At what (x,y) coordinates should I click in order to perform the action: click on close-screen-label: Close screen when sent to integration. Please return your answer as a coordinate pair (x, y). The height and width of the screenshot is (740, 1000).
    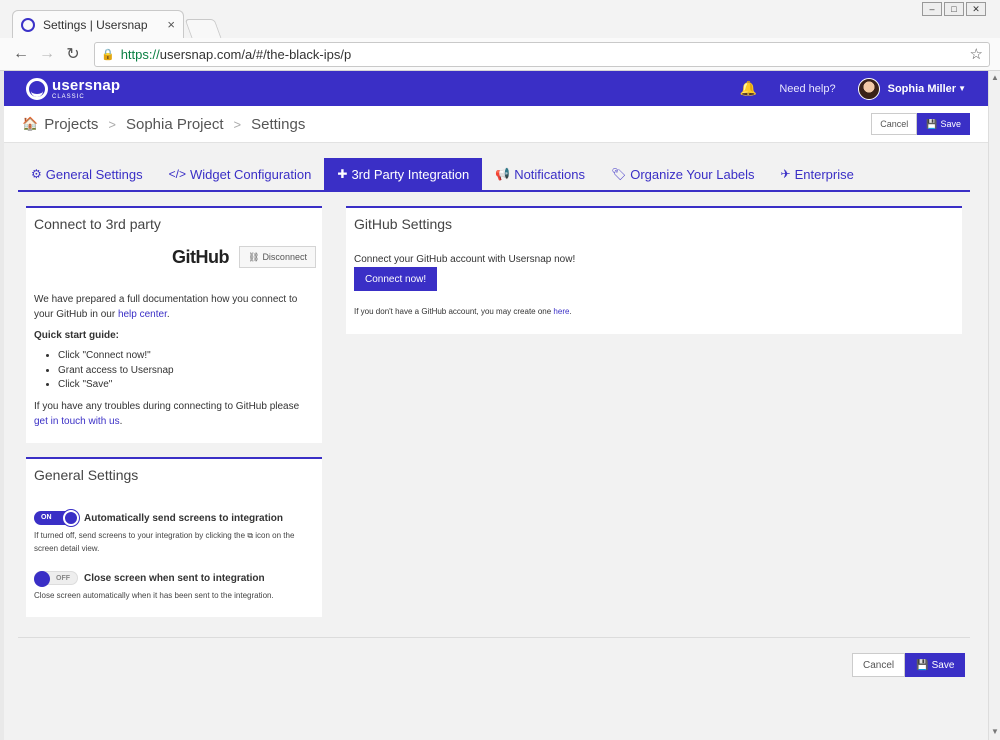
    Looking at the image, I should click on (174, 578).